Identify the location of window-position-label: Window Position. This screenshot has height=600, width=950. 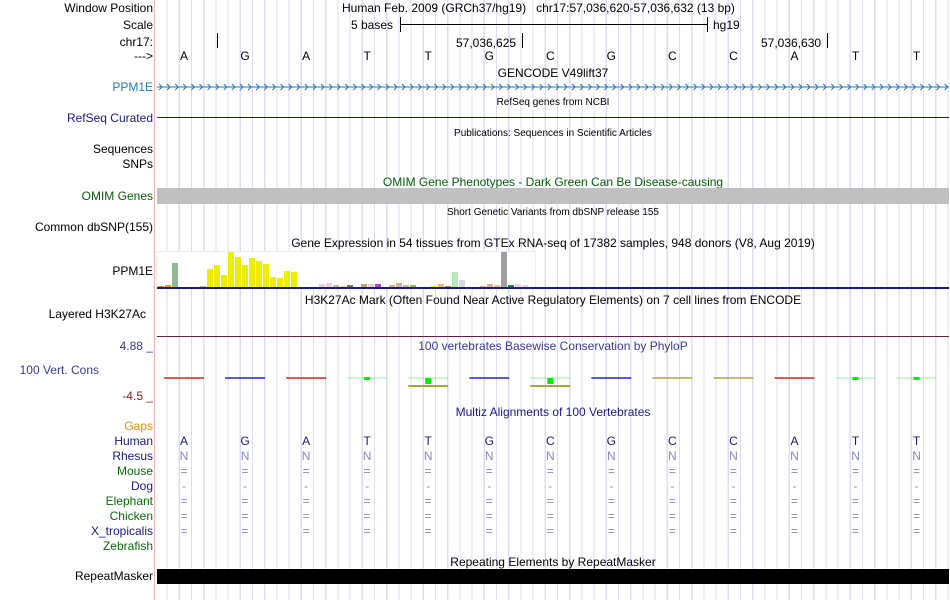
(108, 8).